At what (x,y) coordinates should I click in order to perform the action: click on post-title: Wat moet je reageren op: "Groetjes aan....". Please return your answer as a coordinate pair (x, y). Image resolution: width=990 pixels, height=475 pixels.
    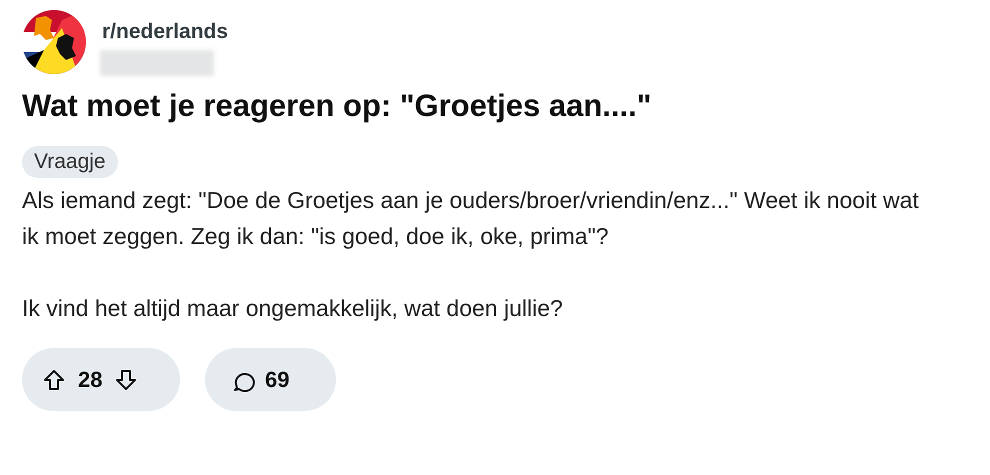
    Looking at the image, I should click on (337, 106).